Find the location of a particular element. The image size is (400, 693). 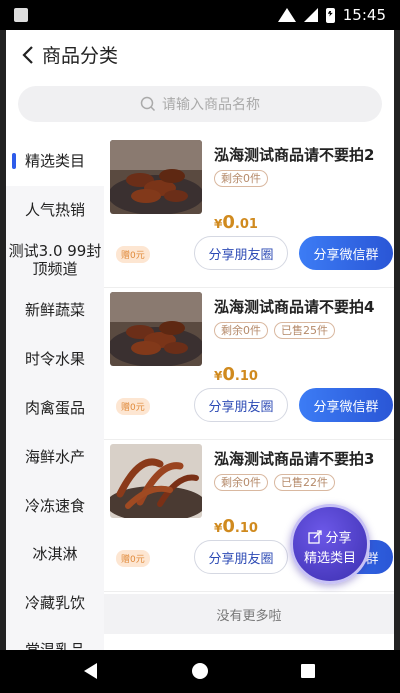

float-share-line1: 分享 is located at coordinates (330, 536).